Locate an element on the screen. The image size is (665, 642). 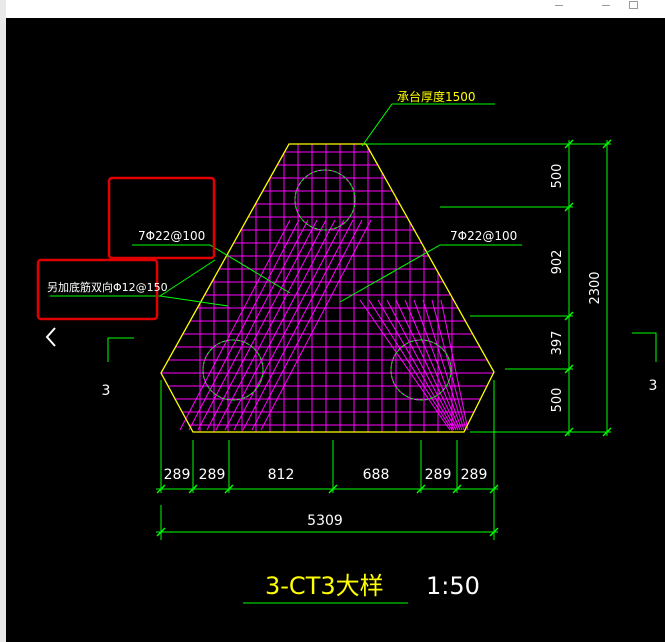
dim-bottom-1: 289 is located at coordinates (177, 475).